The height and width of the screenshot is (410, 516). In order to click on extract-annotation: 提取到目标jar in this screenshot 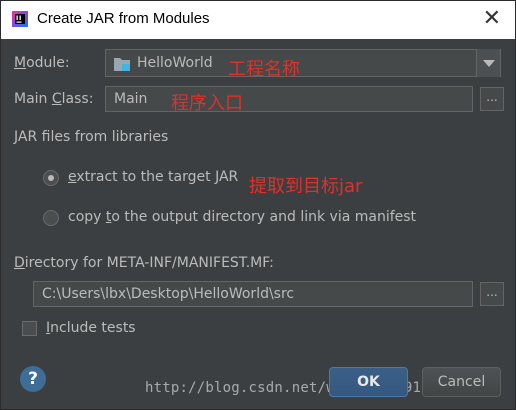, I will do `click(306, 186)`.